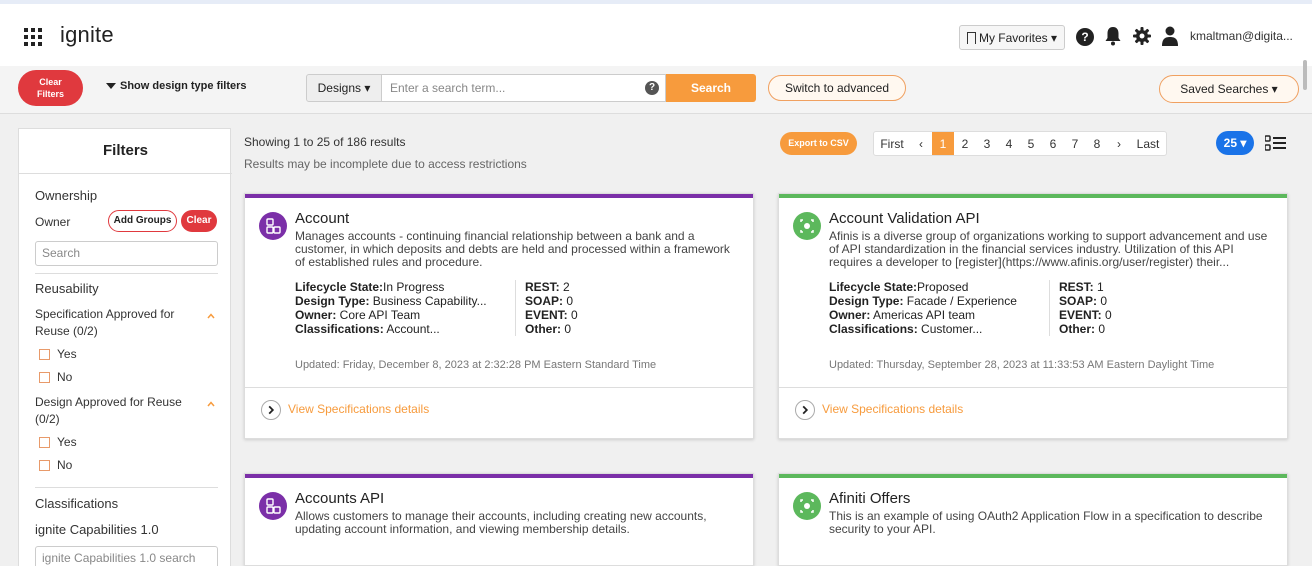 The width and height of the screenshot is (1312, 566). What do you see at coordinates (1229, 89) in the screenshot?
I see `saved-searches-button: Saved Searches ▾` at bounding box center [1229, 89].